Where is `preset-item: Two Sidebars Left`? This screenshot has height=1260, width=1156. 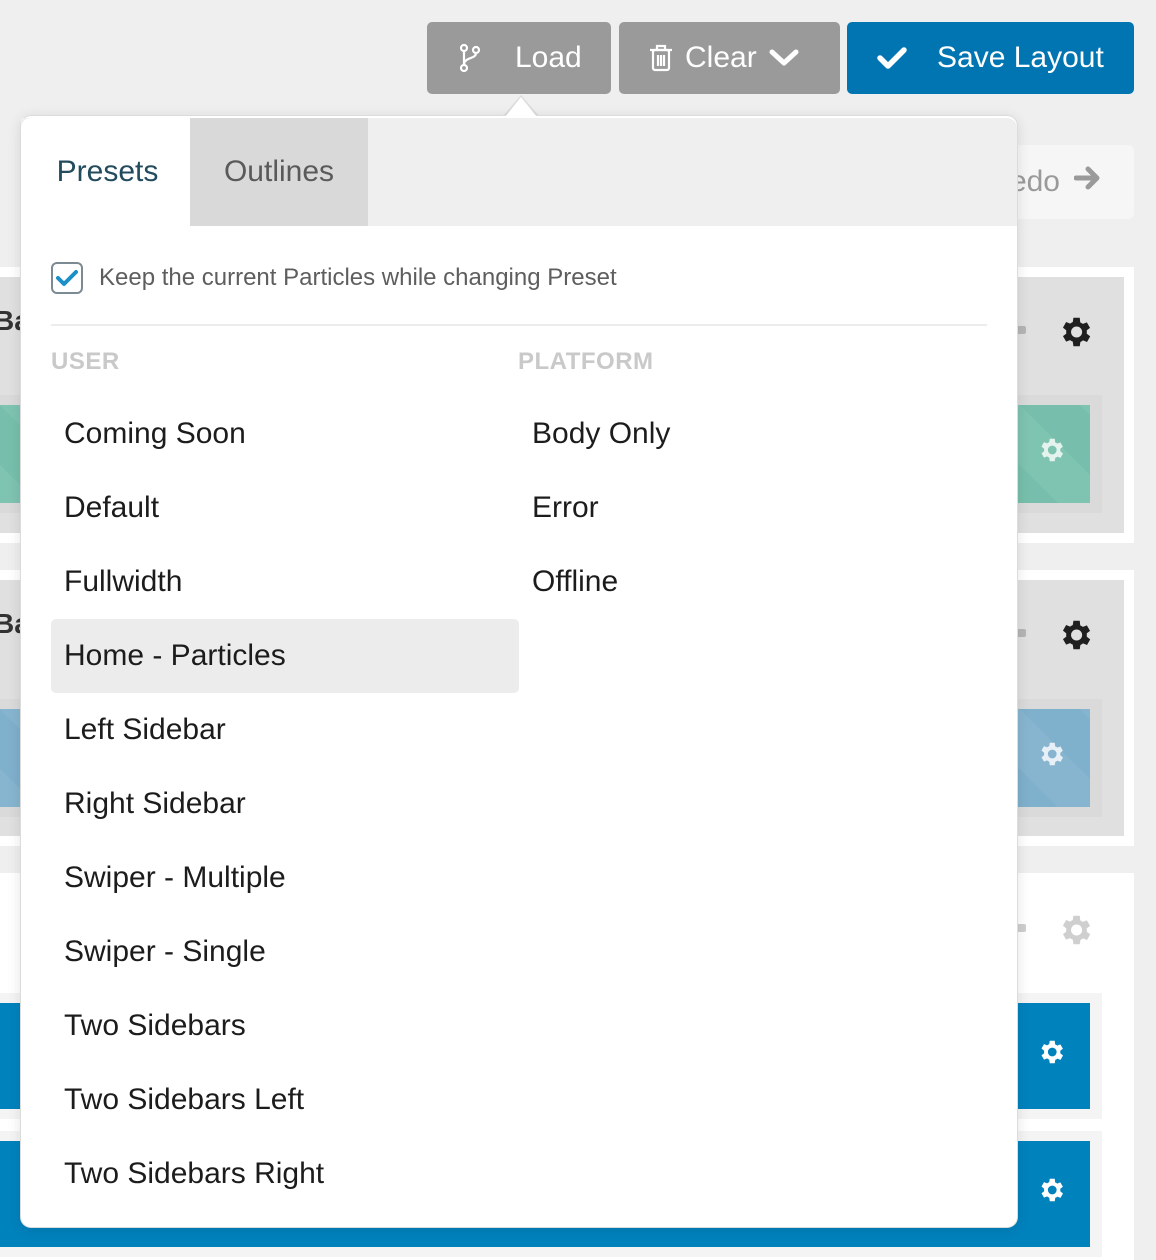 preset-item: Two Sidebars Left is located at coordinates (285, 1100).